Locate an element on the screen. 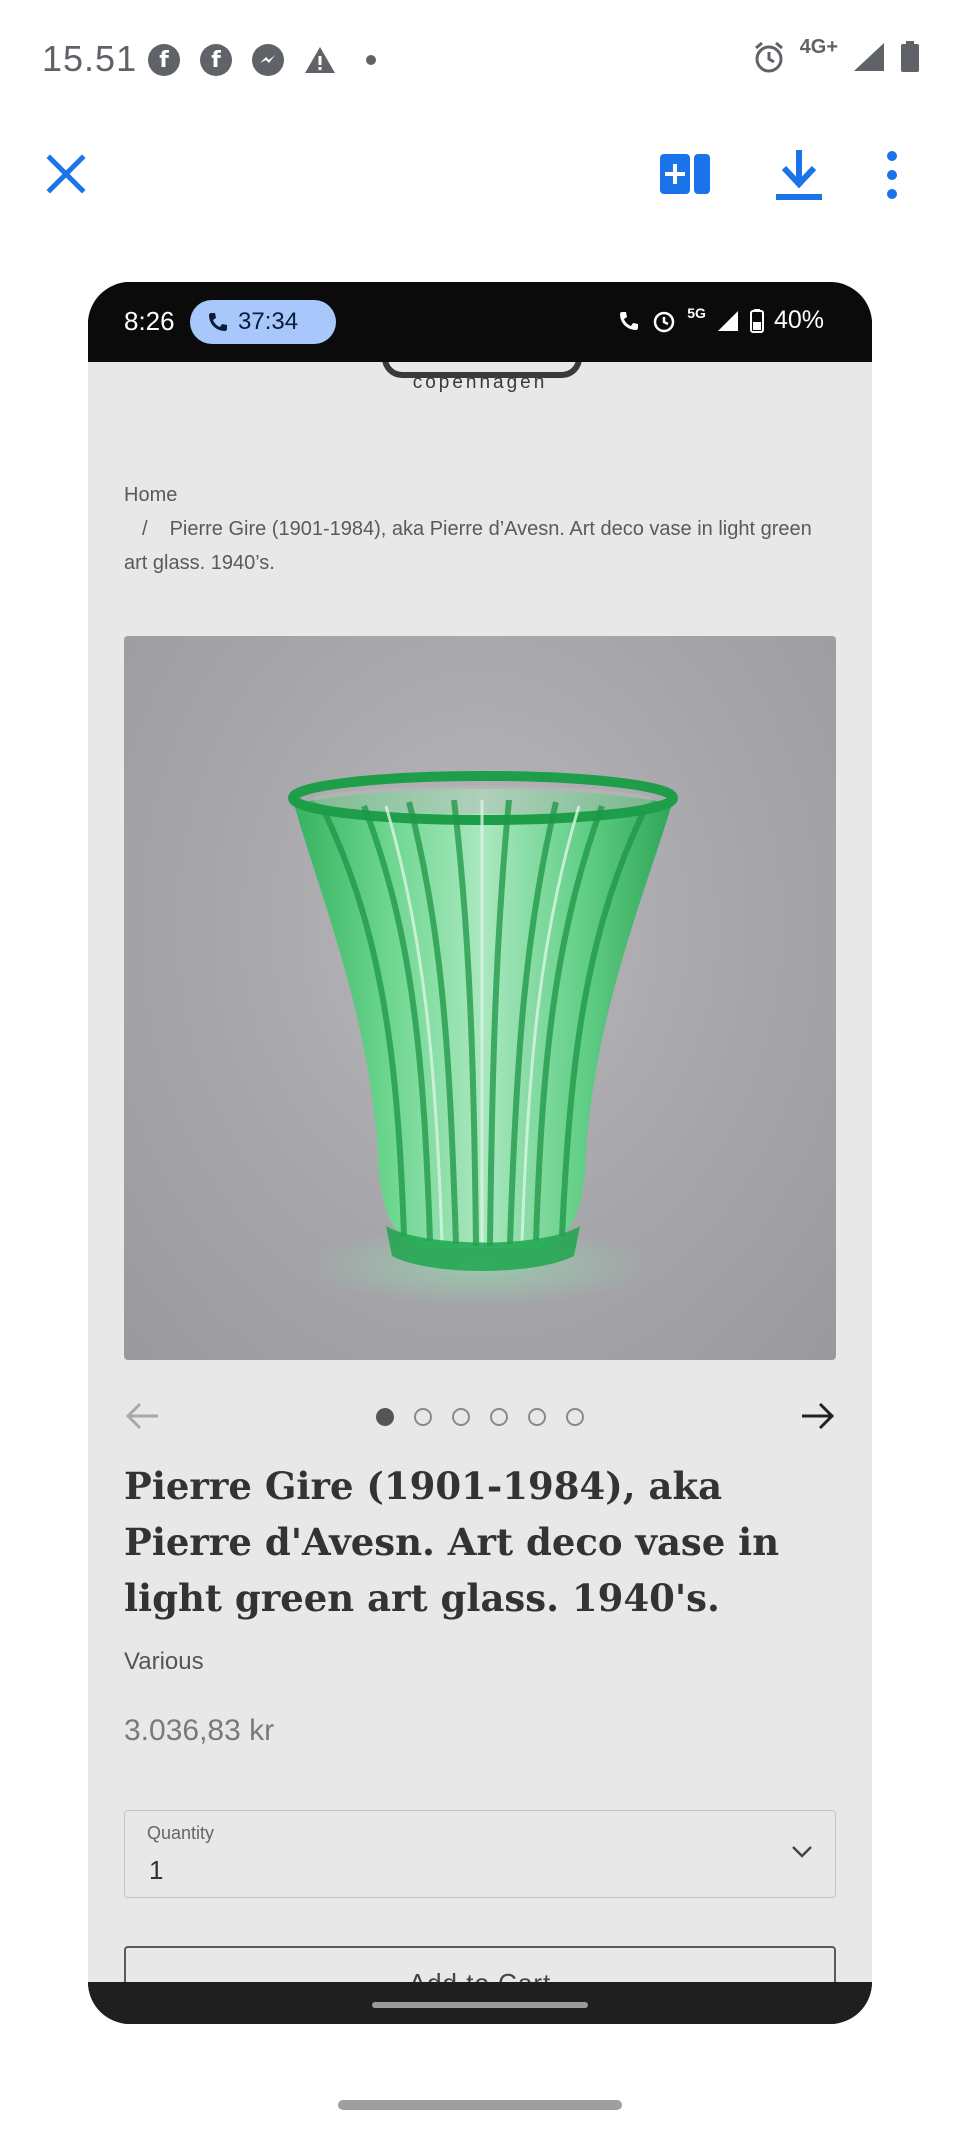  inner-gesture-handle is located at coordinates (480, 2005).